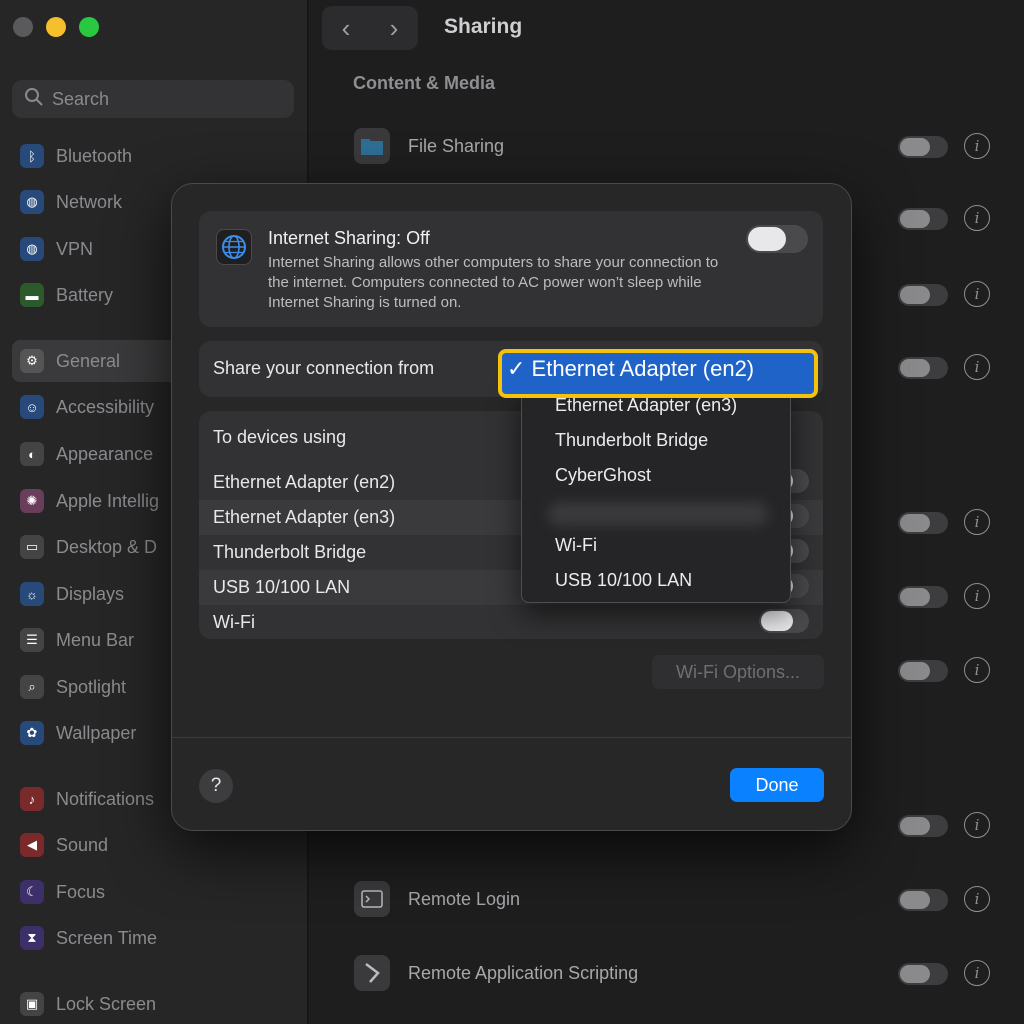 The height and width of the screenshot is (1024, 1024). I want to click on search-field: Search, so click(153, 99).